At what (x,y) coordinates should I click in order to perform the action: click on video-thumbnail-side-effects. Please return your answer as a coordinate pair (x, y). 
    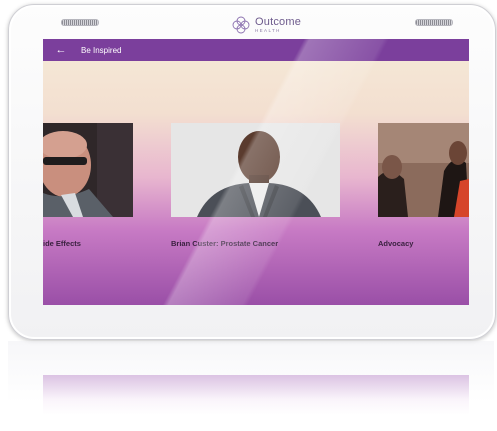
    Looking at the image, I should click on (88, 170).